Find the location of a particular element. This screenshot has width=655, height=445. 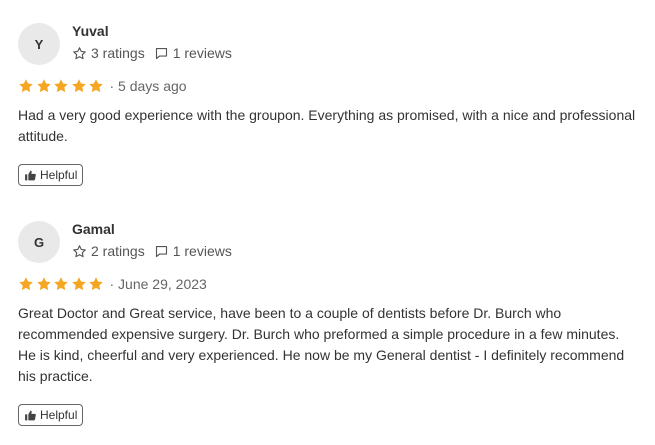

reviewer-meta: Yuval 3 ratings 1 reviews is located at coordinates (152, 41).